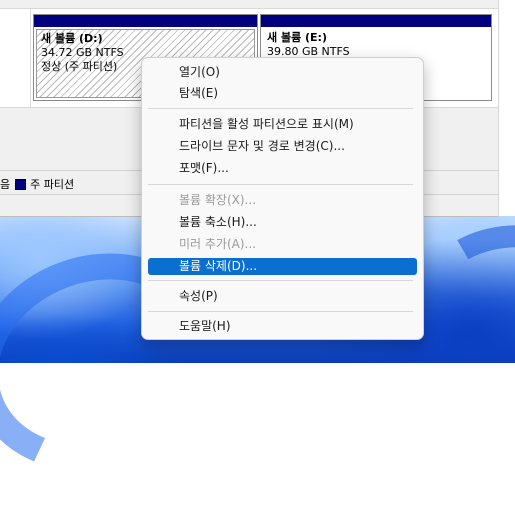  What do you see at coordinates (282, 72) in the screenshot?
I see `menu-item-open: 열기(O)` at bounding box center [282, 72].